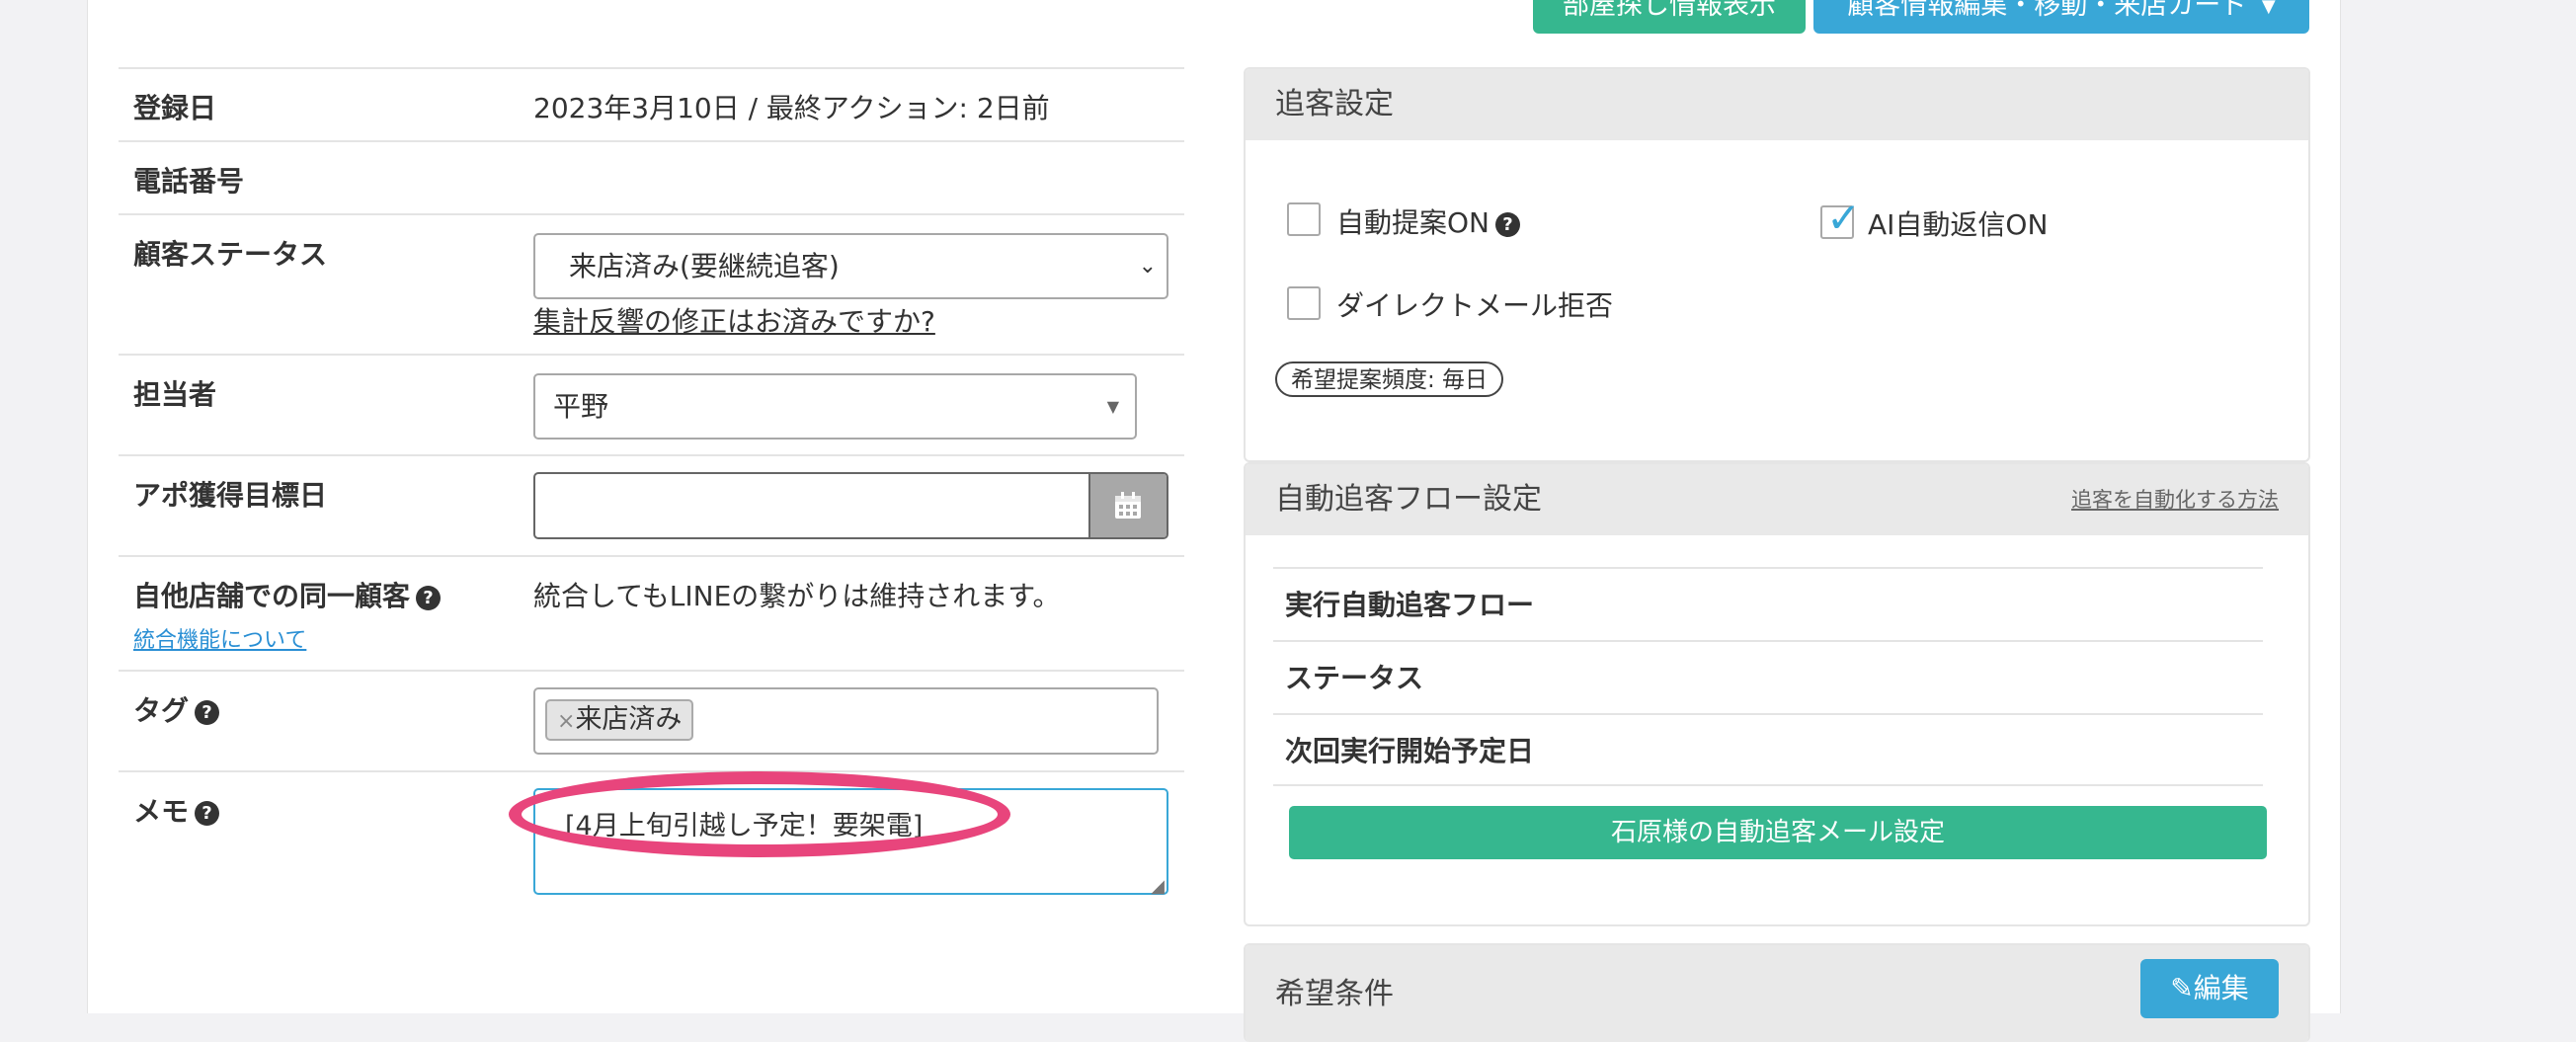  Describe the element at coordinates (629, 719) in the screenshot. I see `tag-chip-label: 来店済み` at that location.